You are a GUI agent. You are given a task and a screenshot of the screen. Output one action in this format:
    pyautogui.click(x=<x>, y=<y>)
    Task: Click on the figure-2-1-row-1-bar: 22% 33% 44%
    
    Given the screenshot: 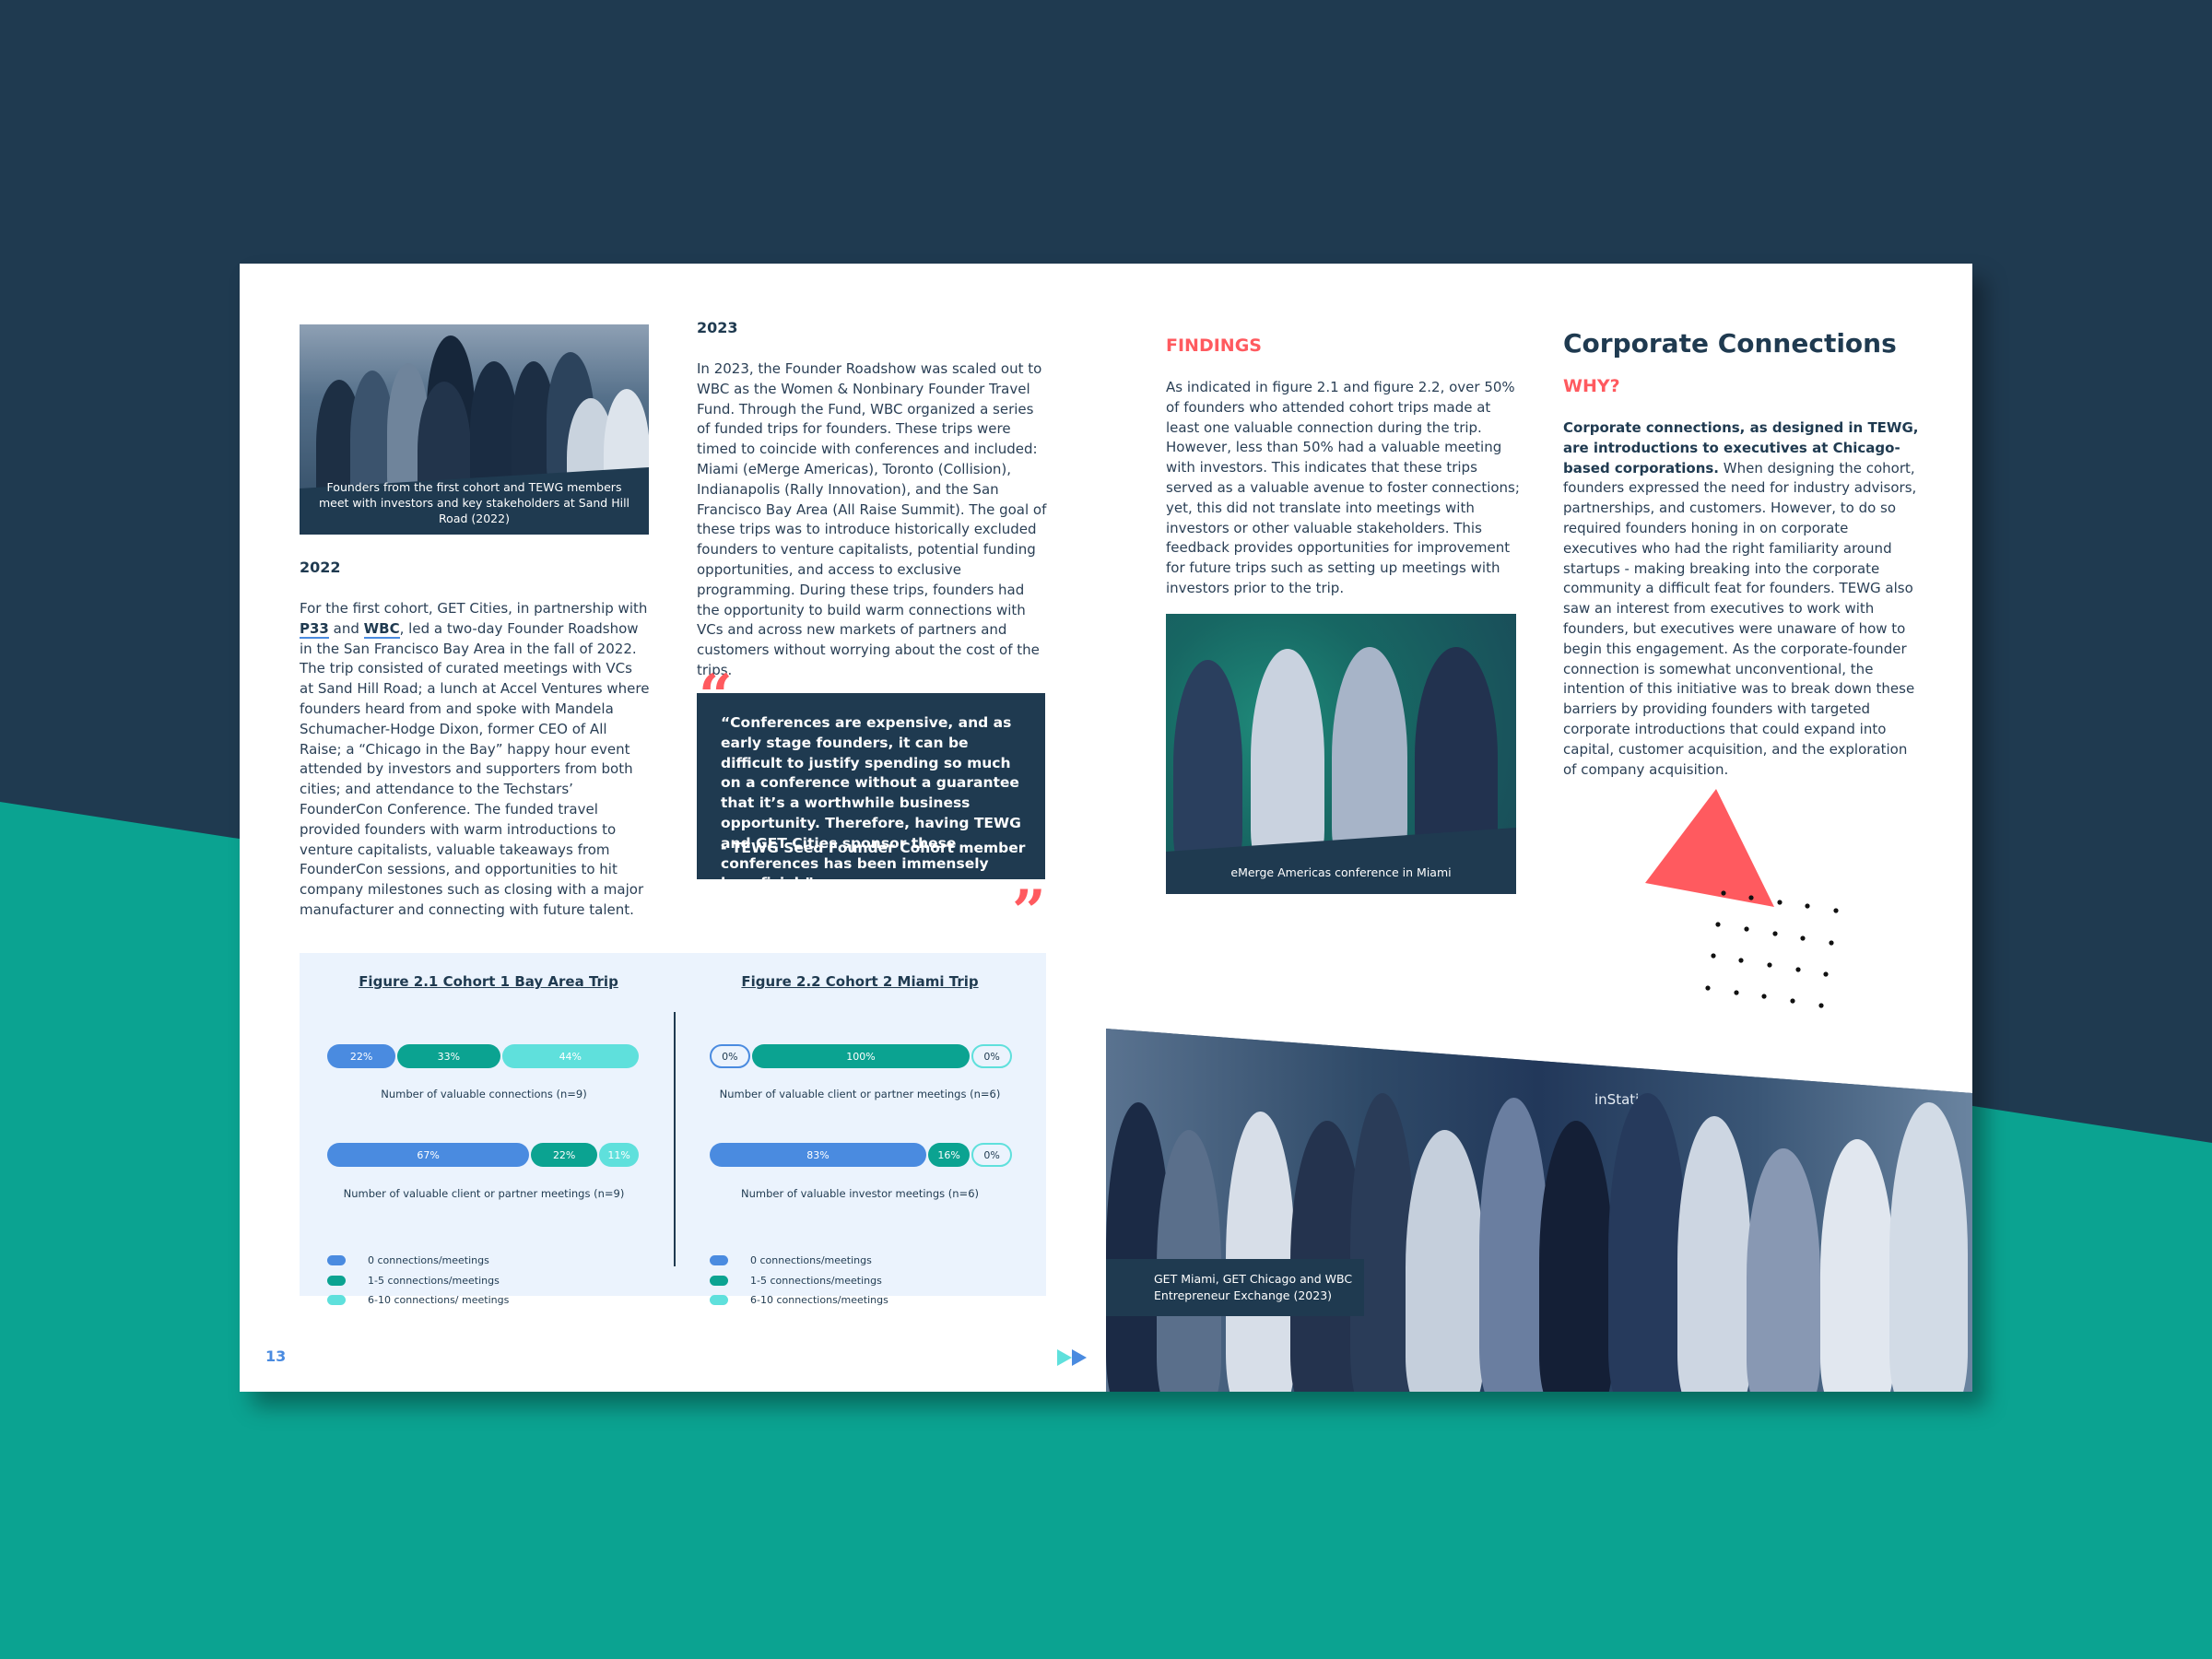 What is the action you would take?
    pyautogui.click(x=484, y=1056)
    